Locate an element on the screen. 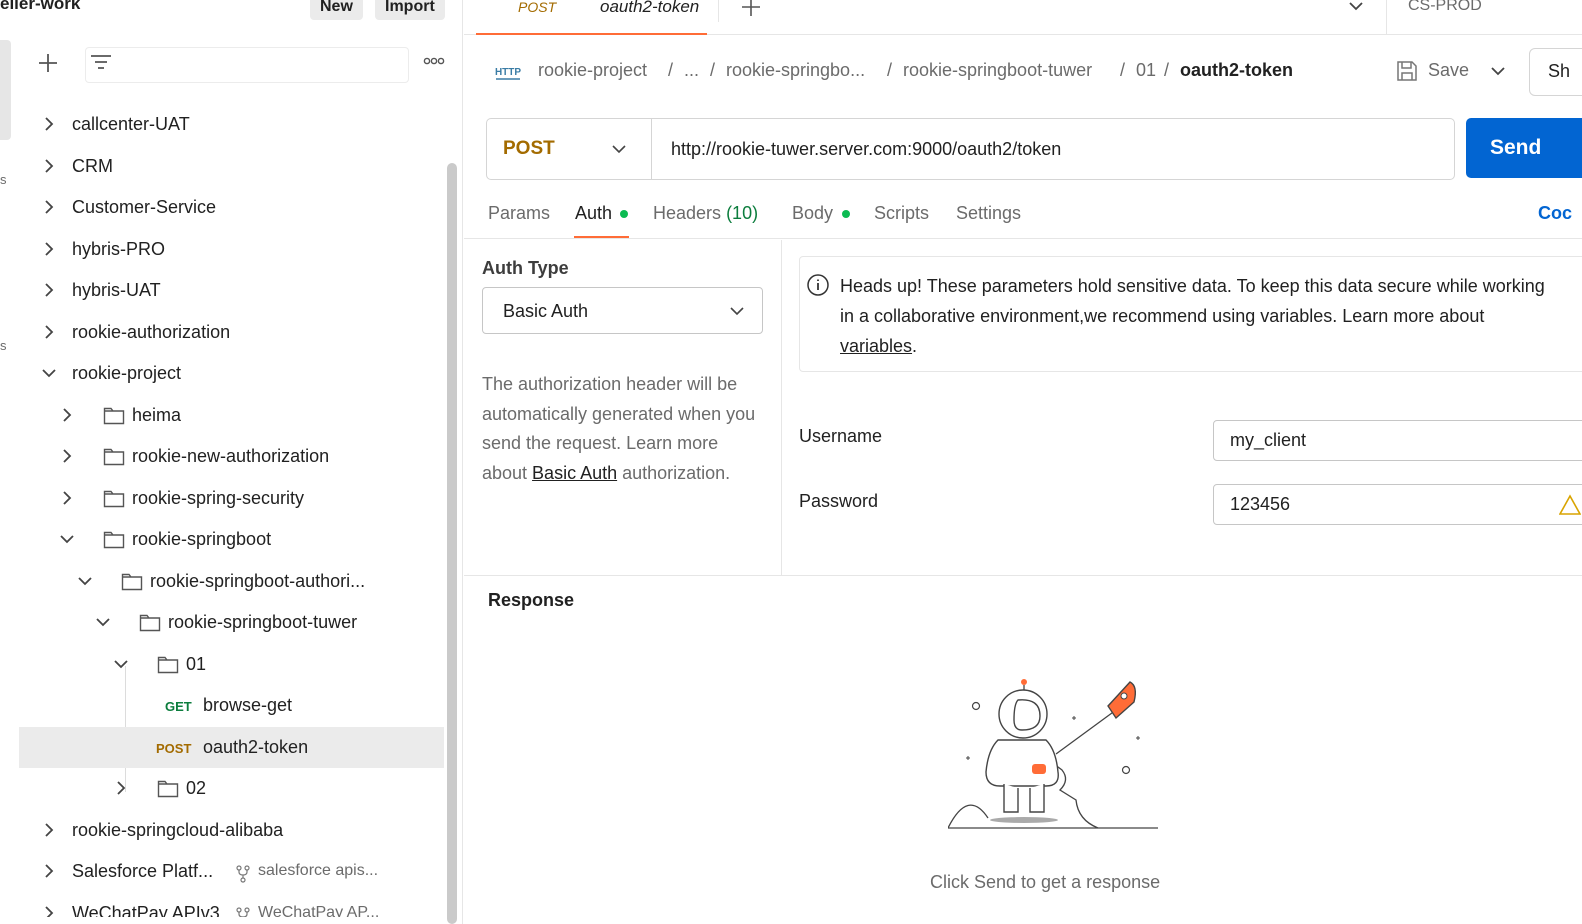  tree-item-collection: rookie-springcloud-alibaba is located at coordinates (231, 830).